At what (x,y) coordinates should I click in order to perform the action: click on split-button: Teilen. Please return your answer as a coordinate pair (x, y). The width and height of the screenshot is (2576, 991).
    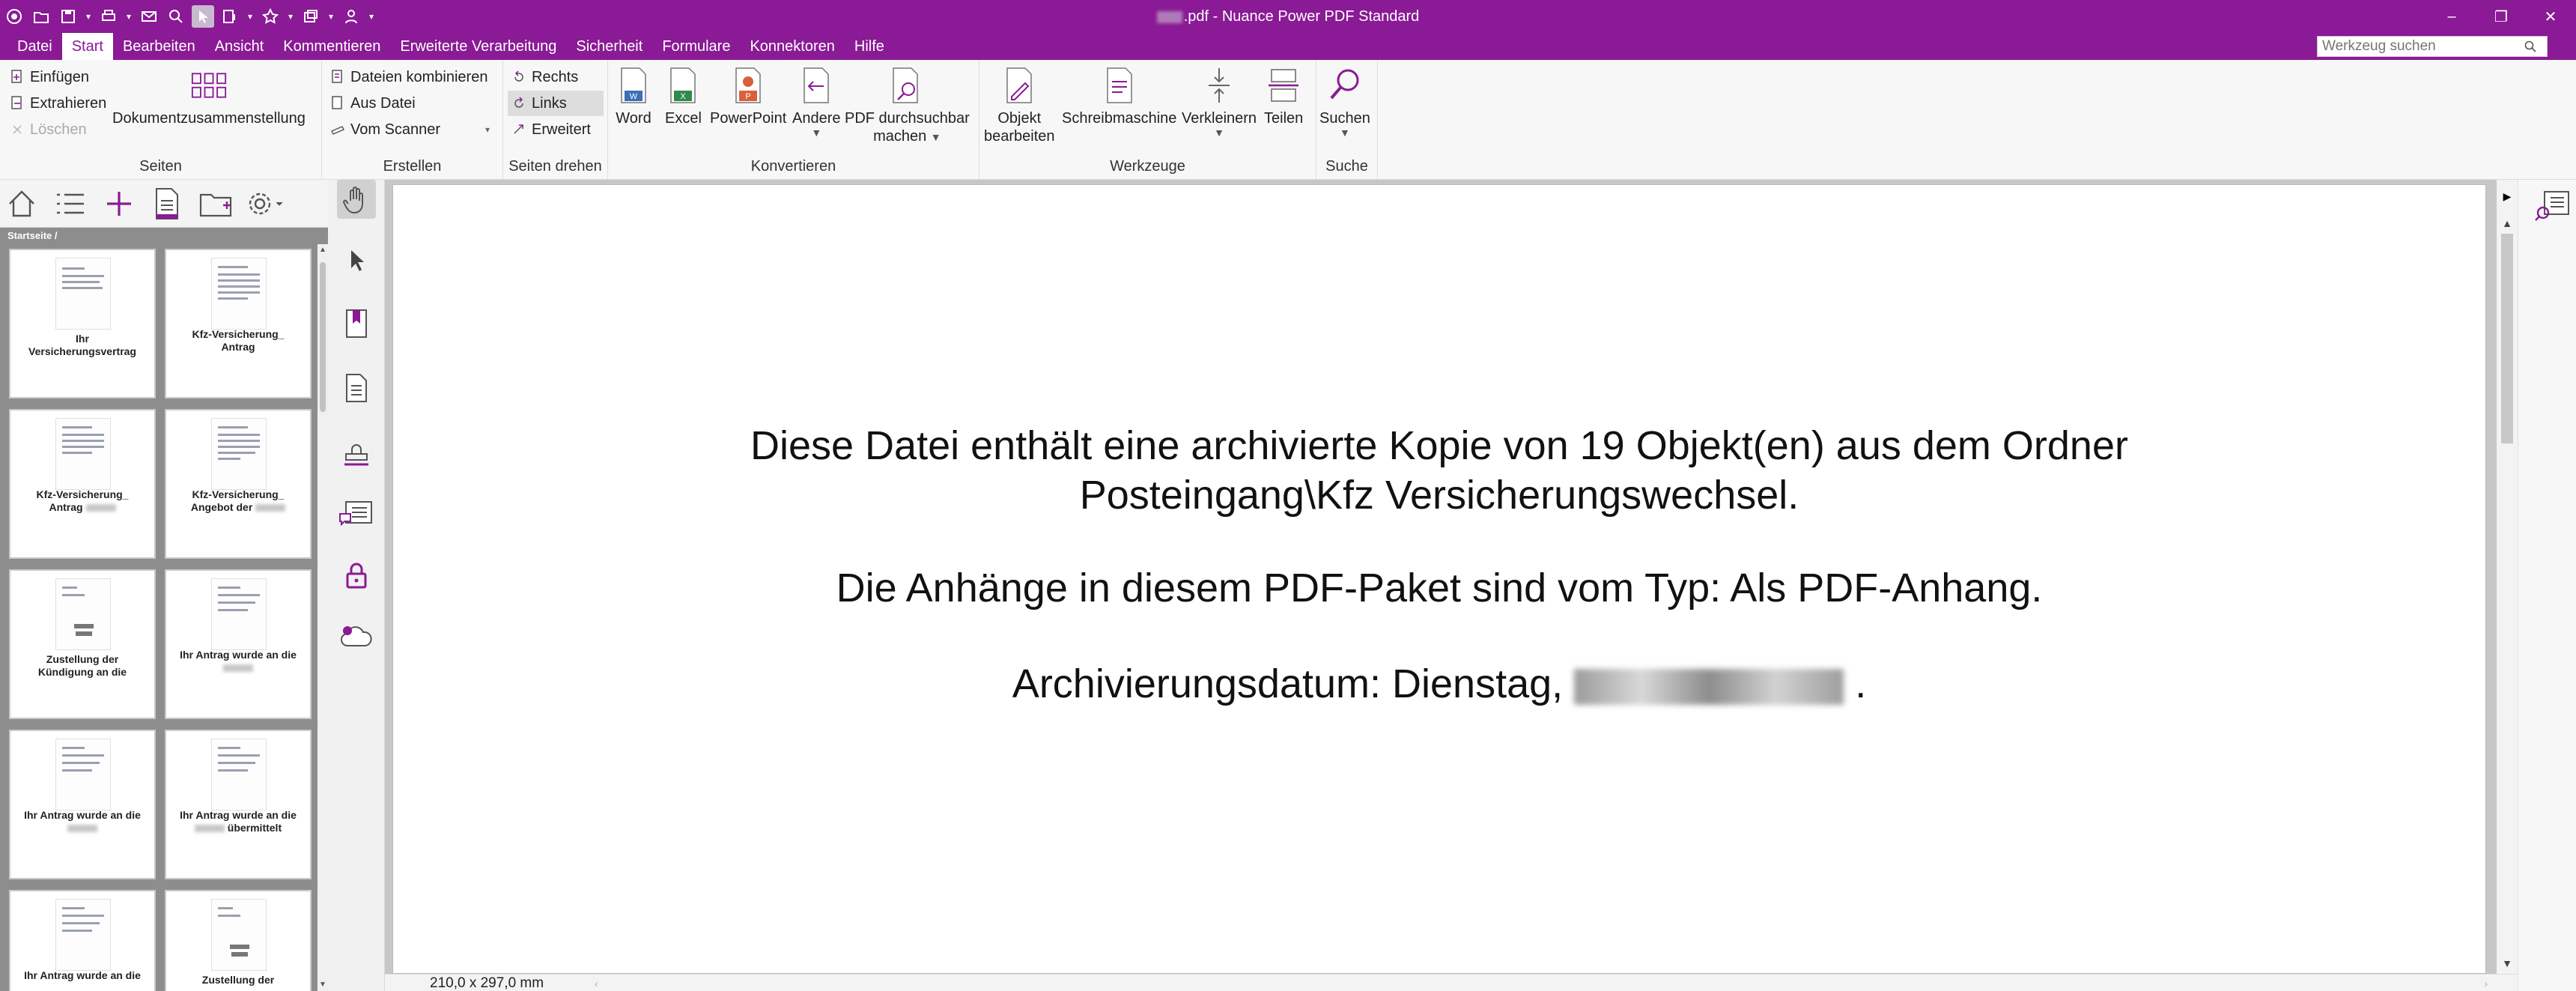
    Looking at the image, I should click on (1283, 95).